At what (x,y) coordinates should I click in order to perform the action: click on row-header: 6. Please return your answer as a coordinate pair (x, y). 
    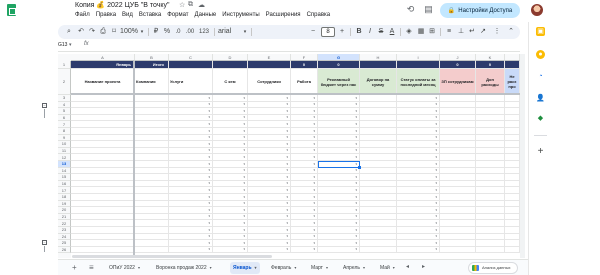
    Looking at the image, I should click on (64, 118).